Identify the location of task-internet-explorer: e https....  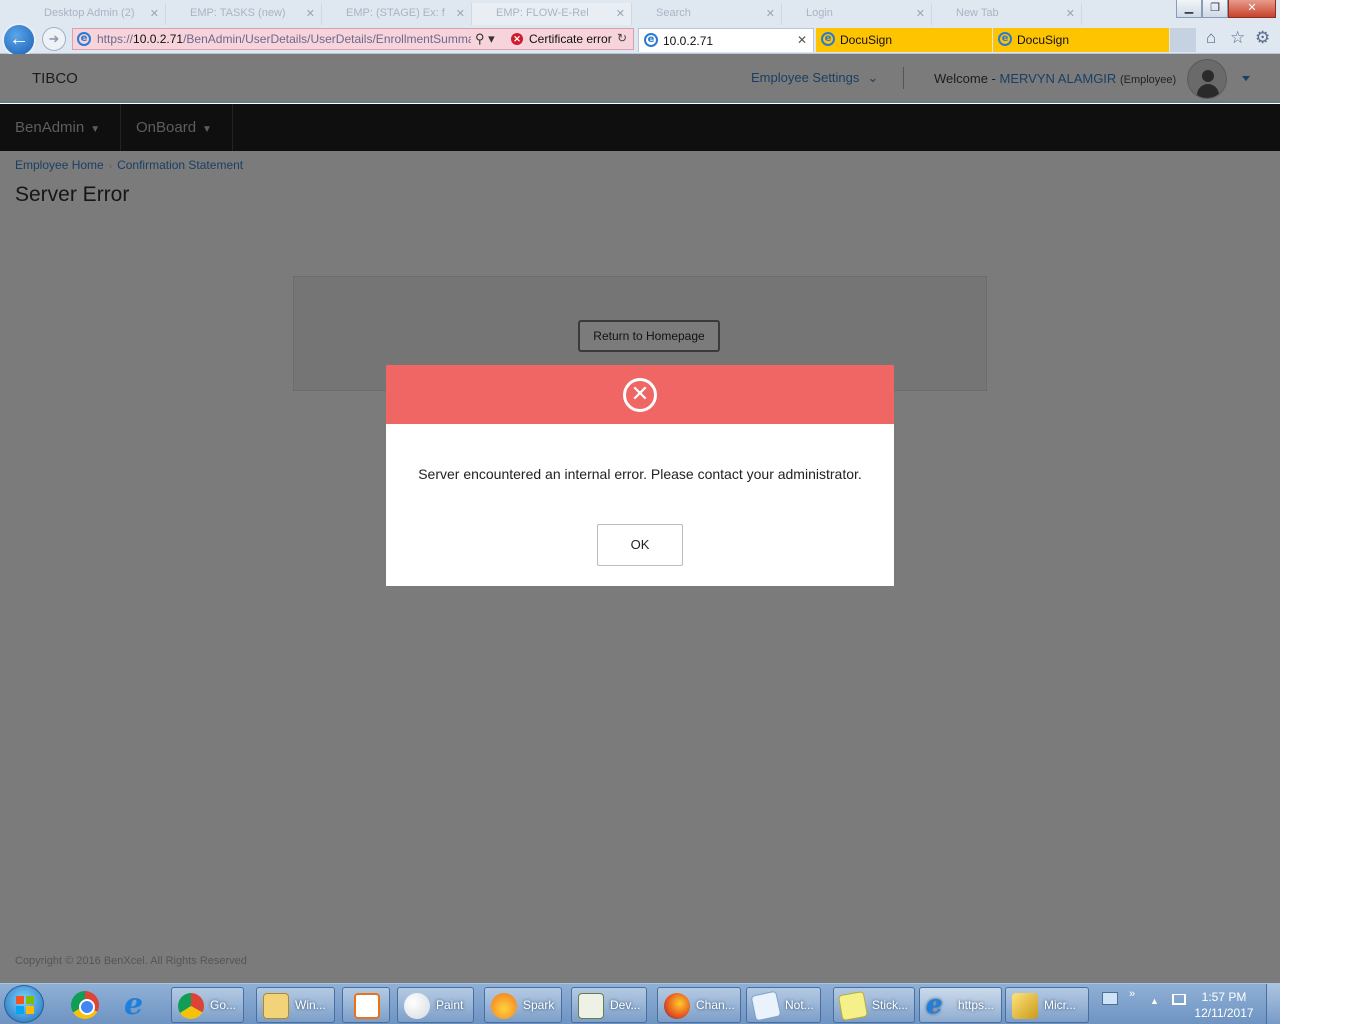
(960, 1005).